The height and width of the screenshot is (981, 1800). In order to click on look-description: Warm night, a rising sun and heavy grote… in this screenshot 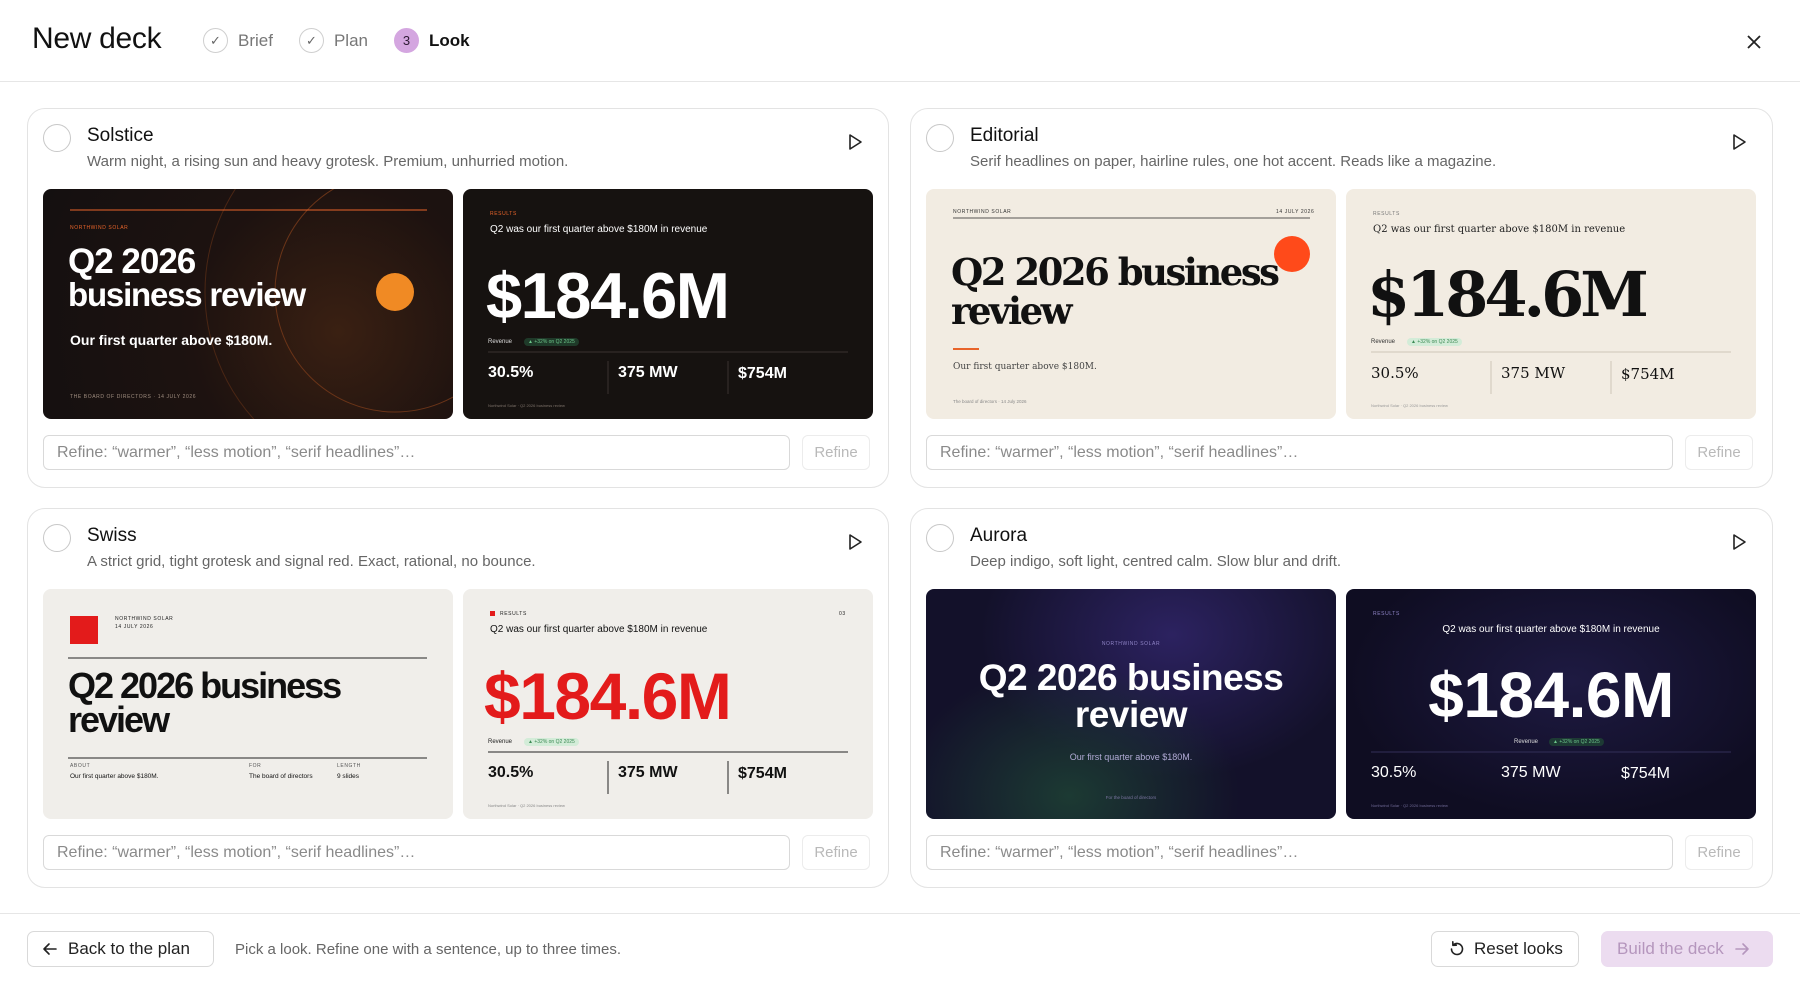, I will do `click(328, 161)`.